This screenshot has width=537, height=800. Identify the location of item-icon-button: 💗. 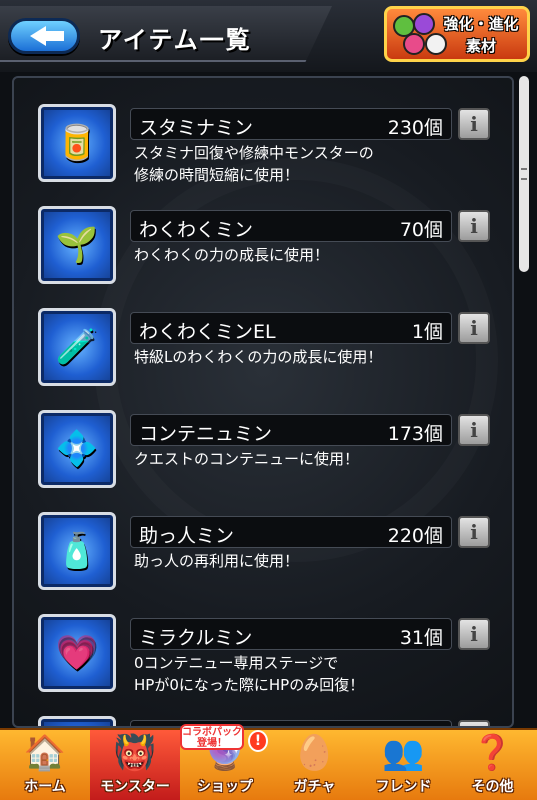
(77, 653).